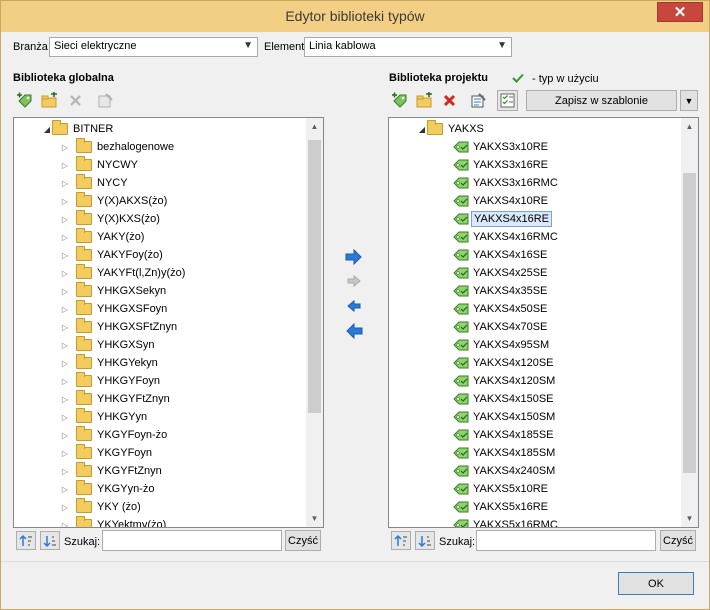 The image size is (710, 610). I want to click on global-sort-asc-button, so click(26, 540).